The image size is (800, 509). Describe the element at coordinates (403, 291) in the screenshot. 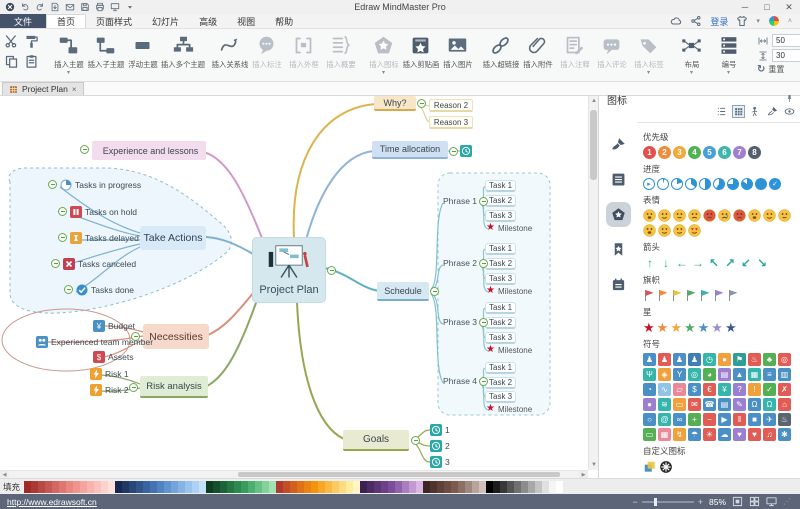

I see `node-schedule: Schedule` at that location.